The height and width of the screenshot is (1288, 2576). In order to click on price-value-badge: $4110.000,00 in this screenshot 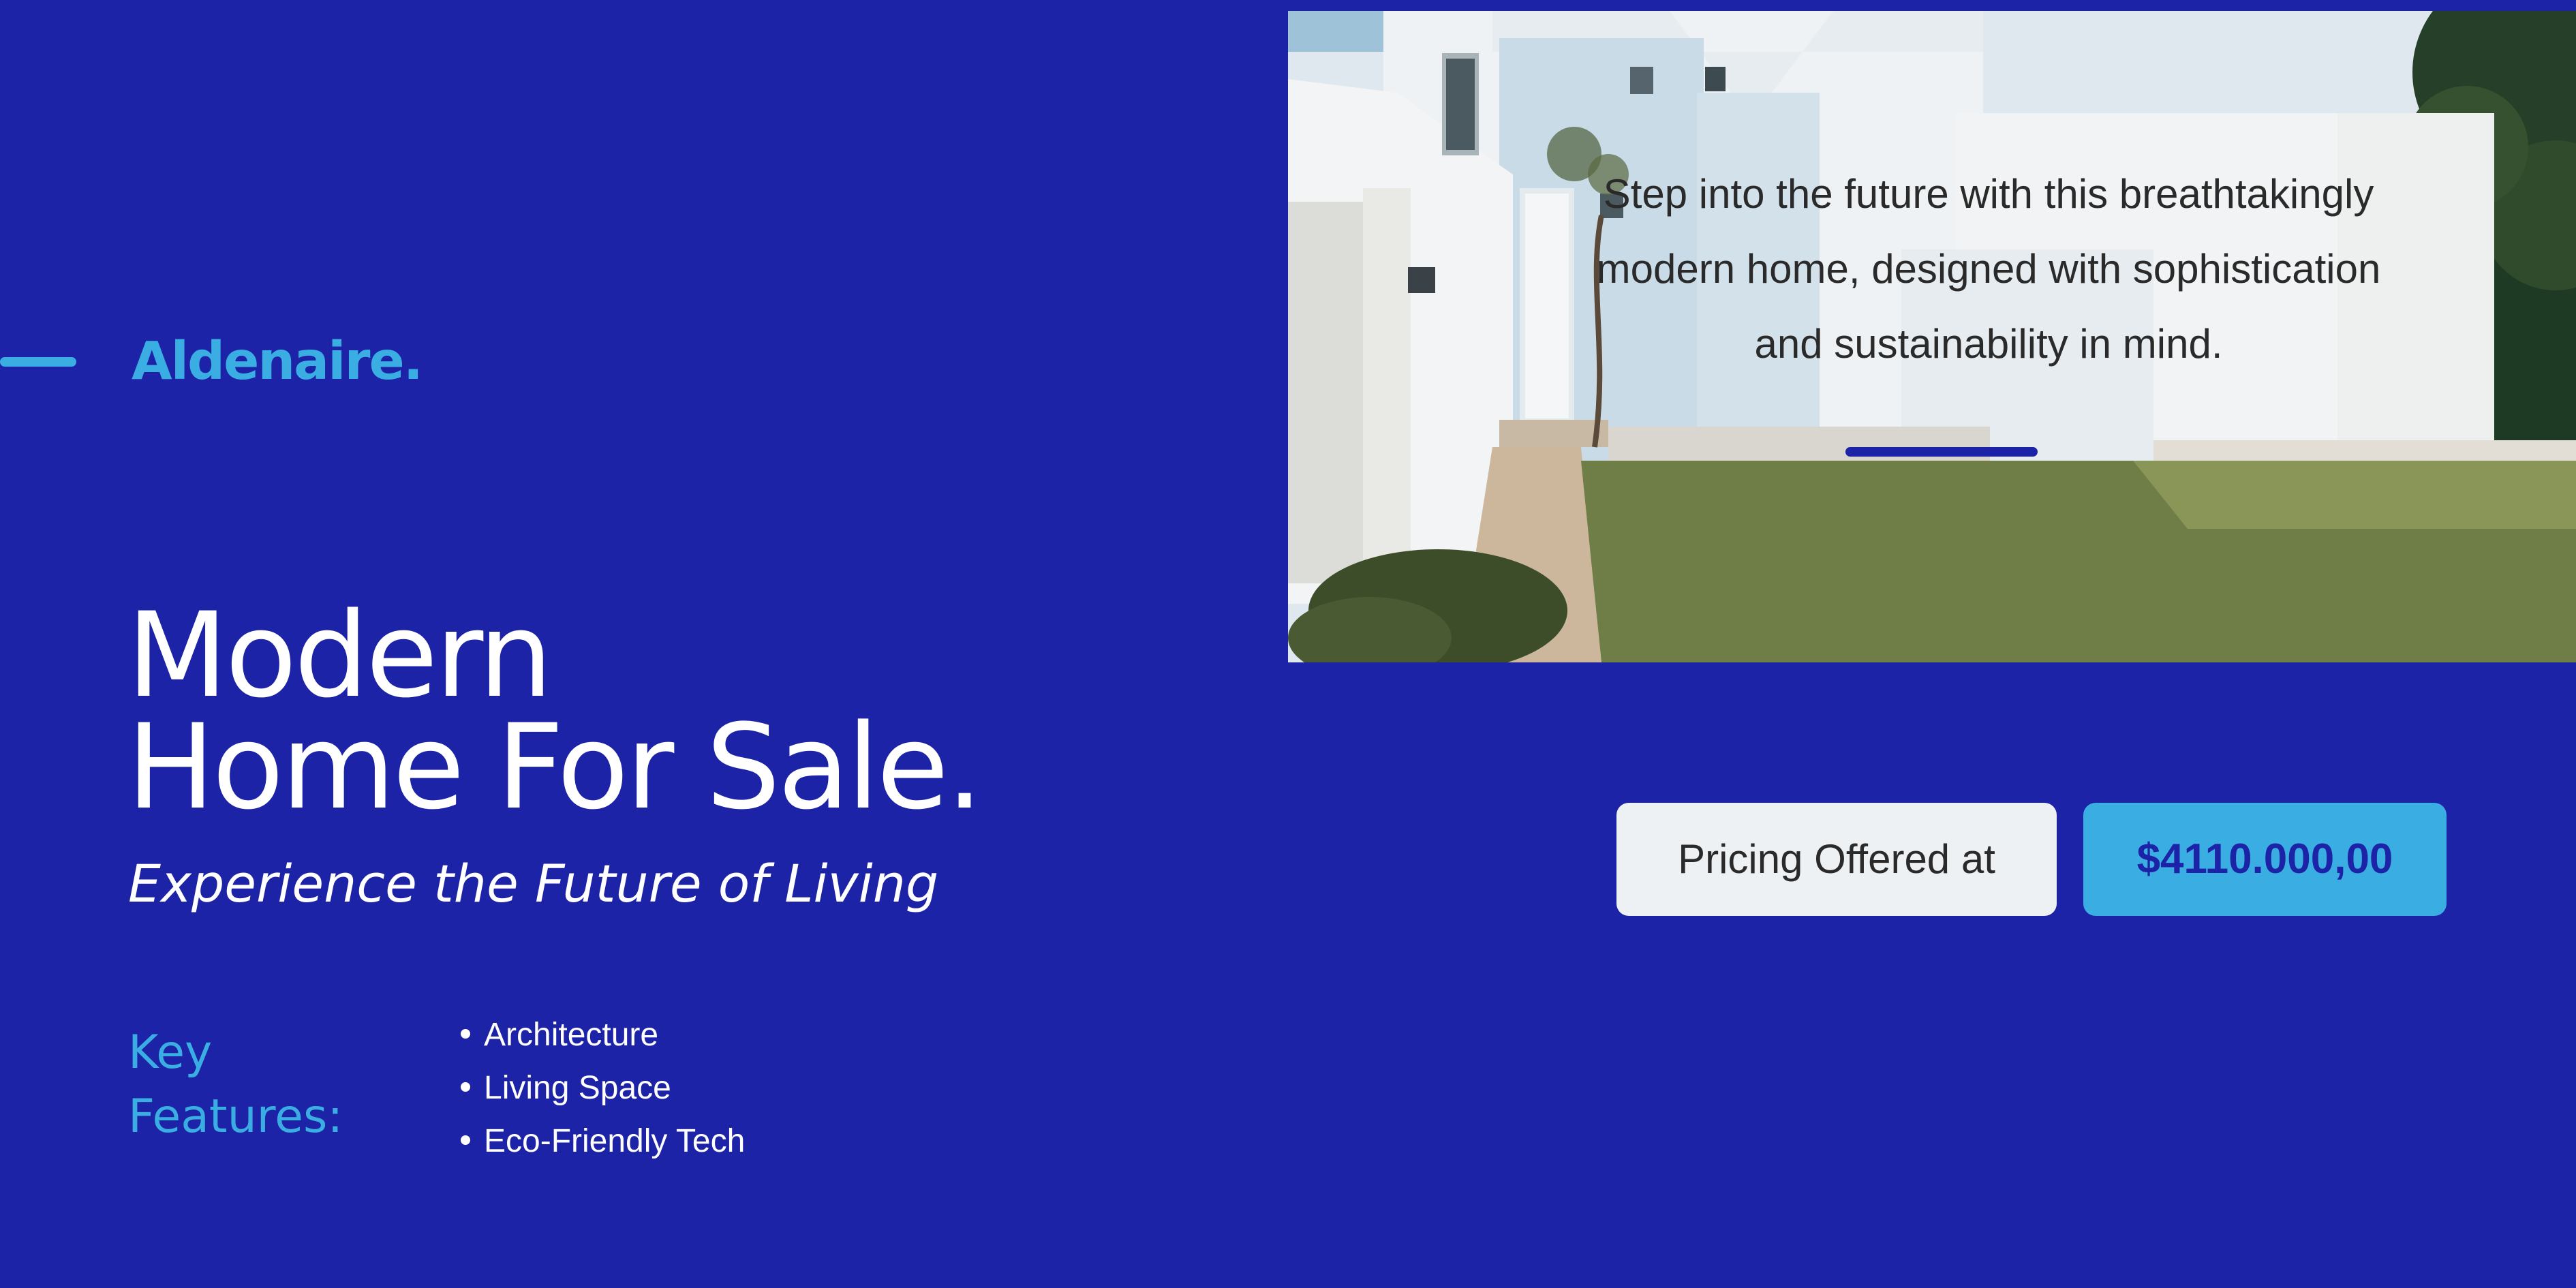, I will do `click(2265, 859)`.